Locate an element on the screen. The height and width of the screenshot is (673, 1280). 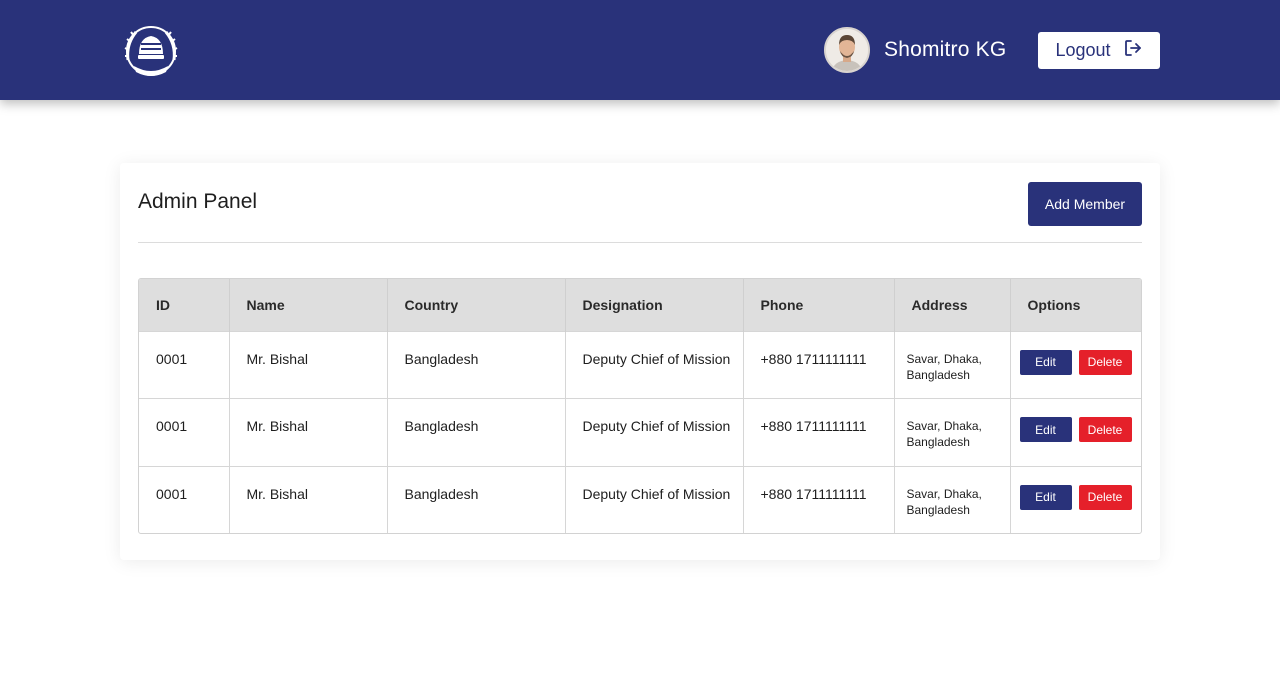
logout-label: Logout is located at coordinates (1083, 50).